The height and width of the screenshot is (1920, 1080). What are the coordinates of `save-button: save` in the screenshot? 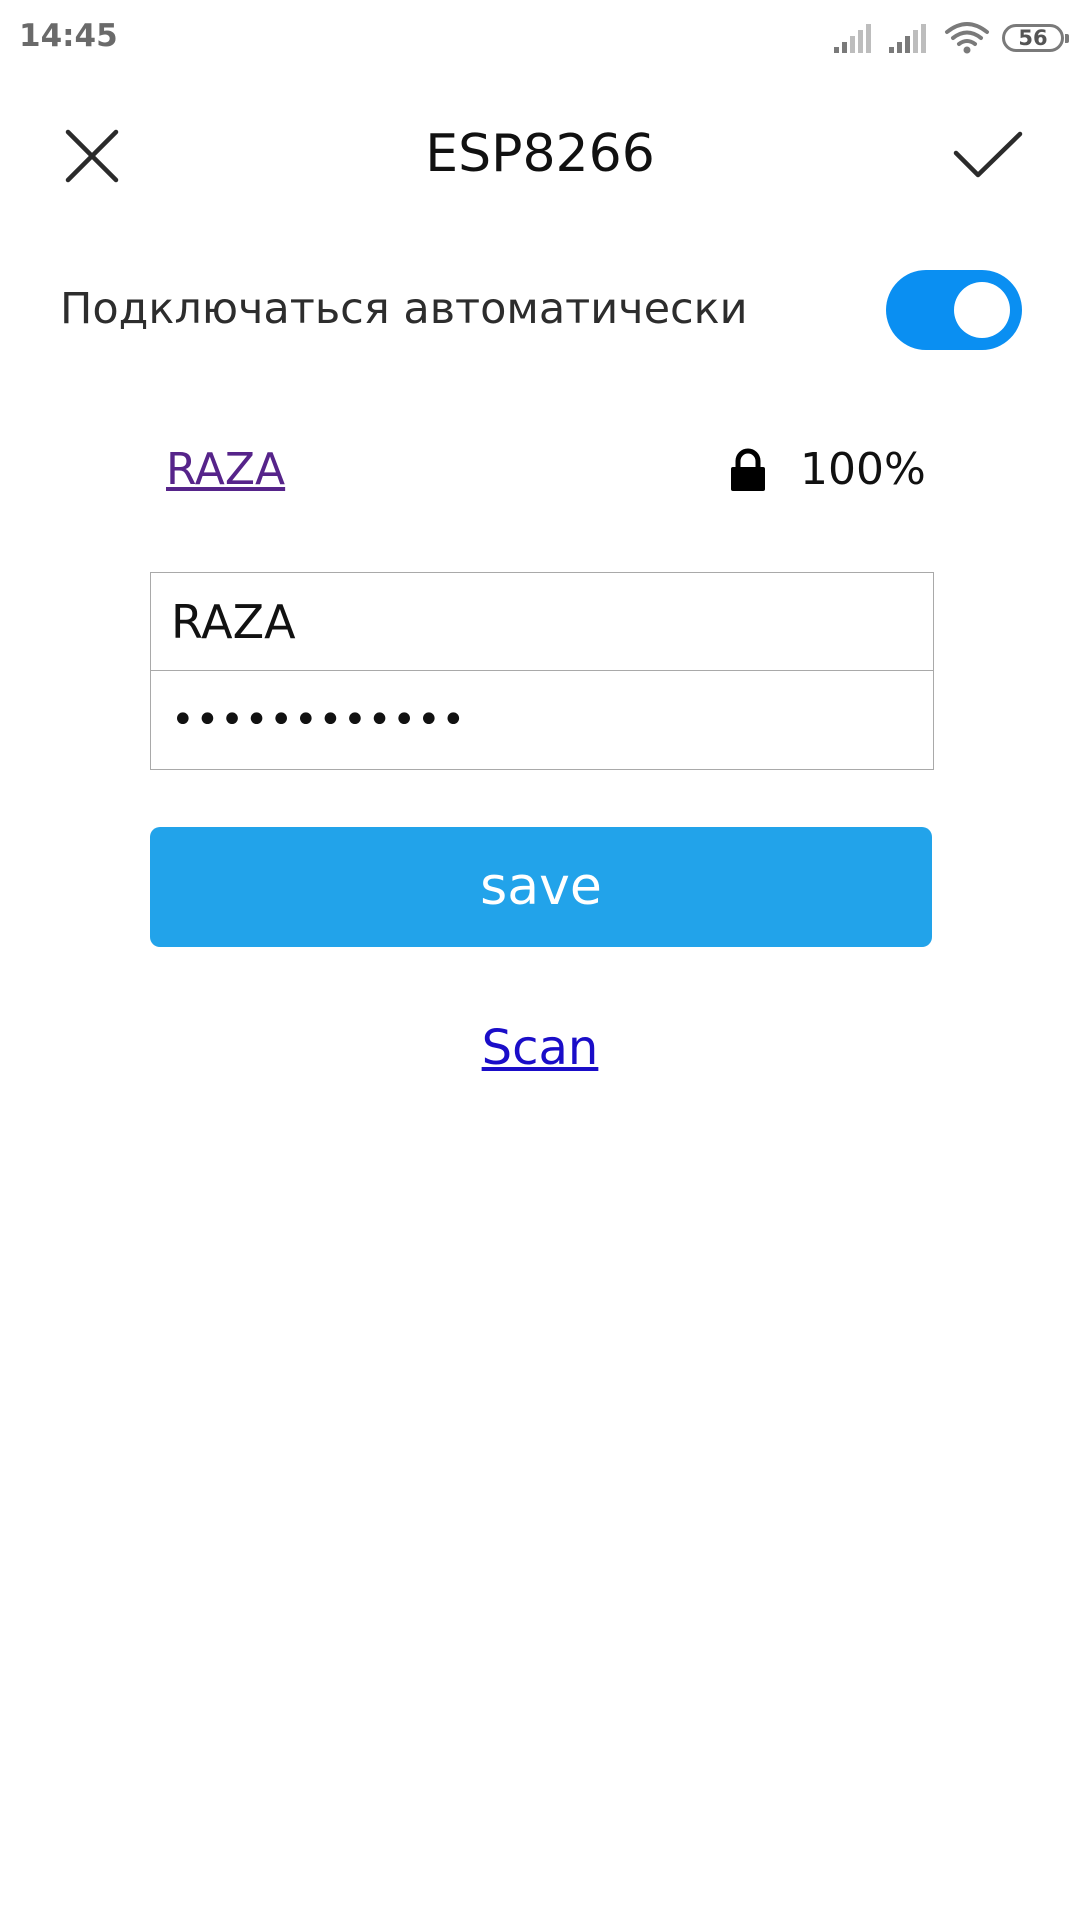 It's located at (541, 887).